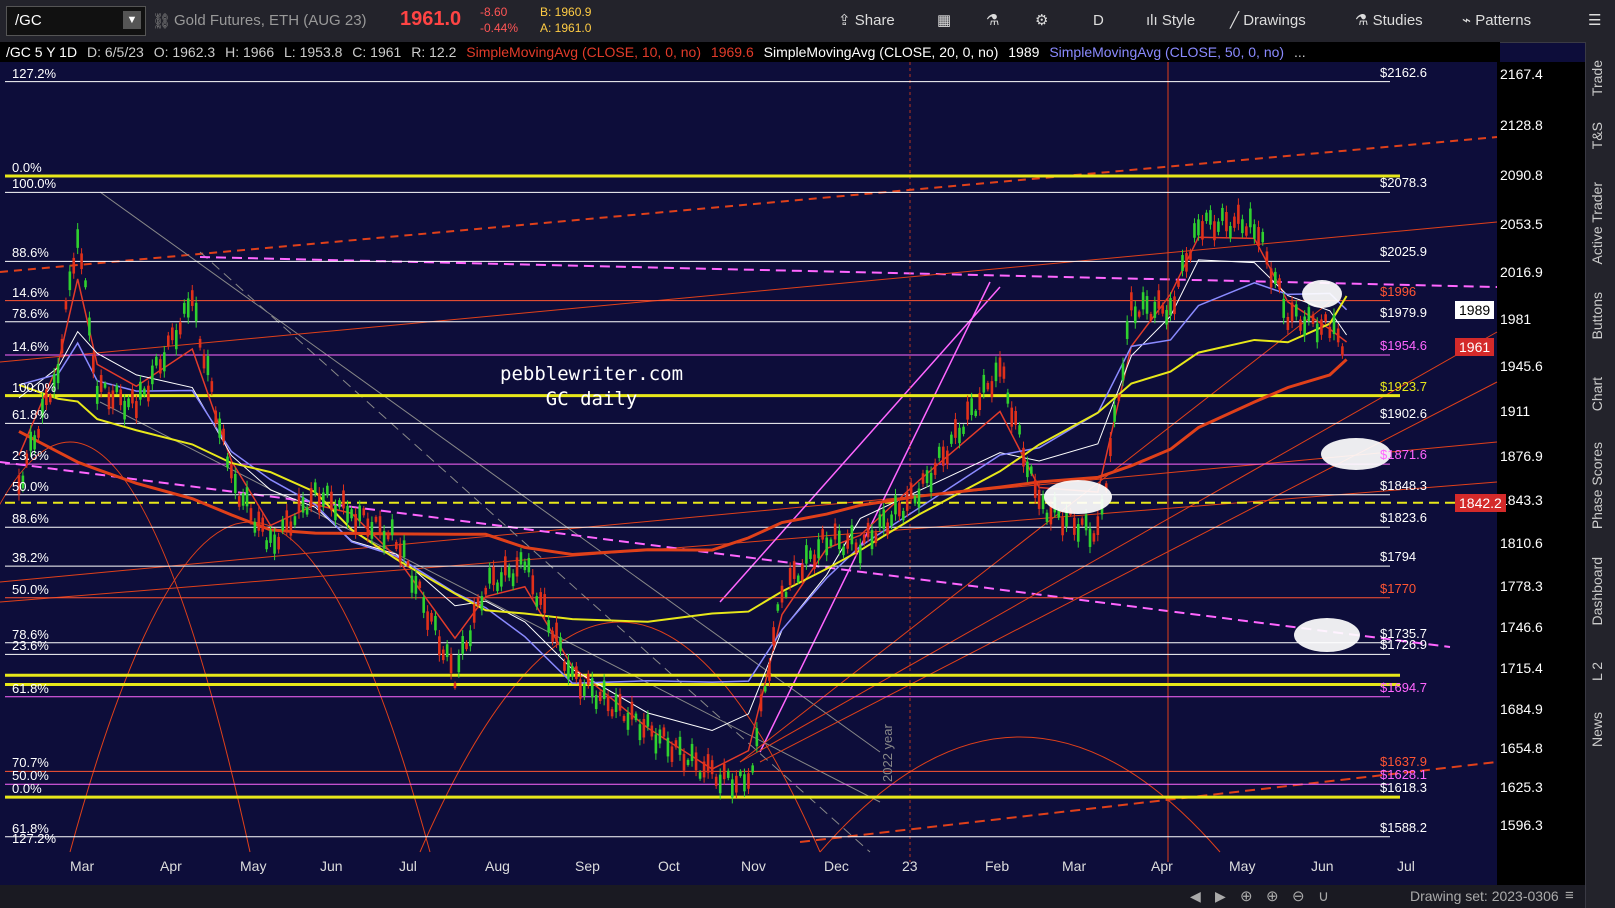  Describe the element at coordinates (866, 21) in the screenshot. I see `share-button: ⇪ Share` at that location.